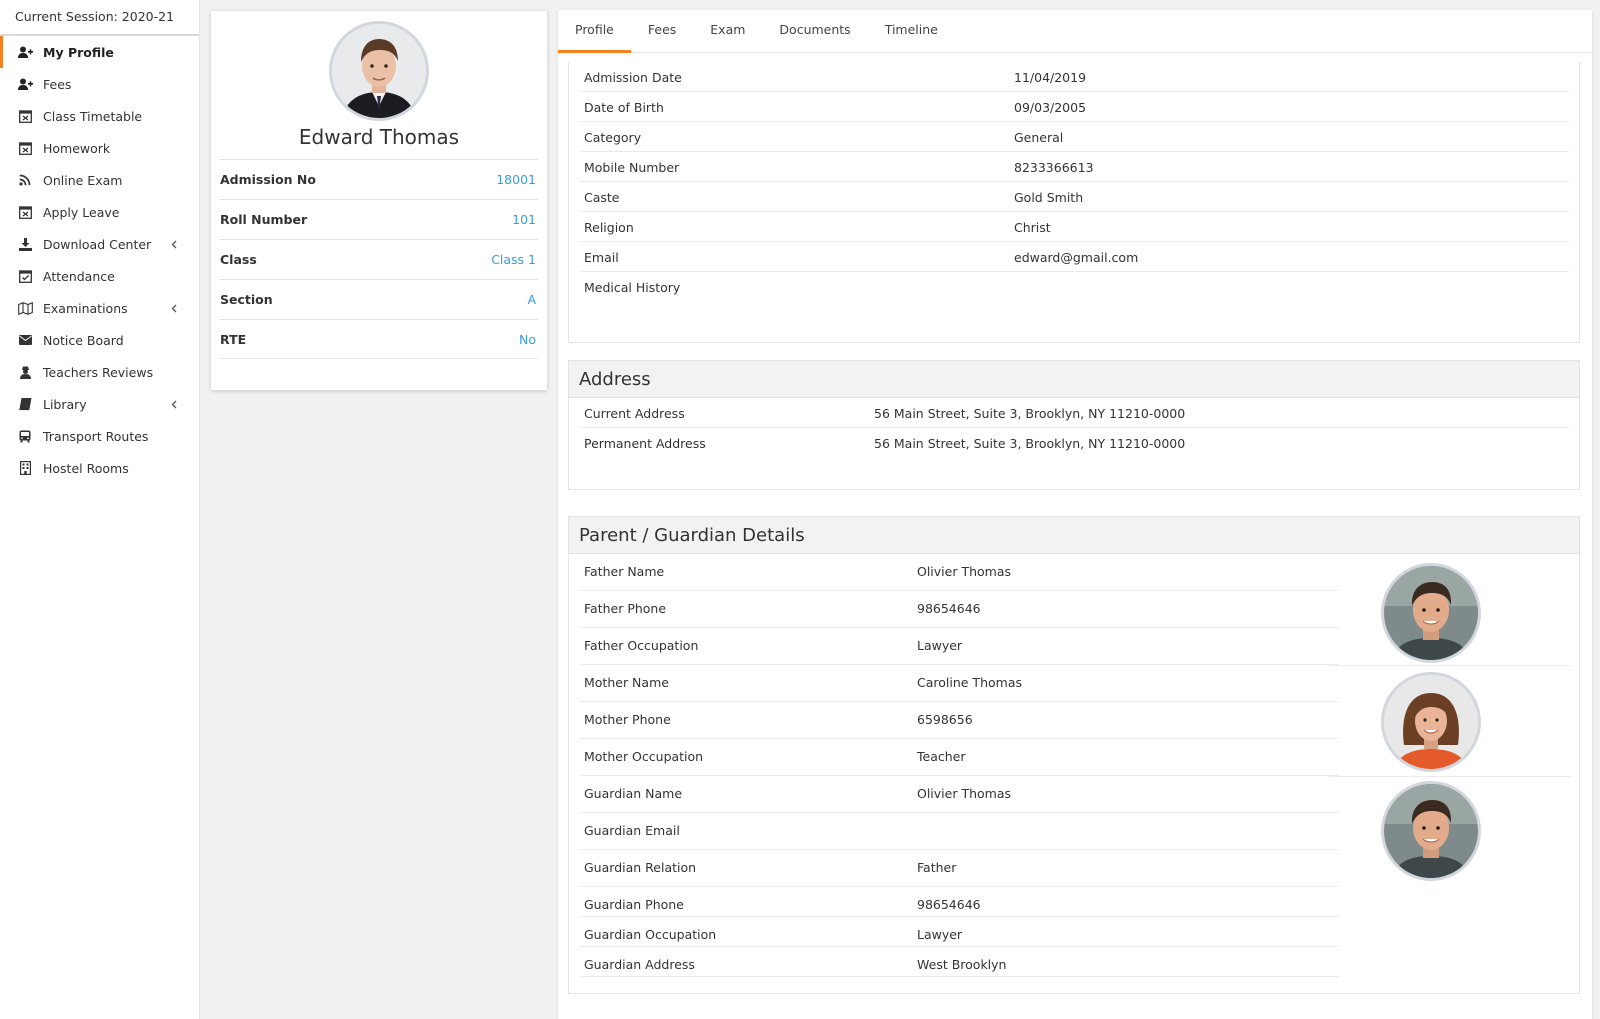 The width and height of the screenshot is (1600, 1019). Describe the element at coordinates (57, 84) in the screenshot. I see `sidebar-item-label: Fees` at that location.